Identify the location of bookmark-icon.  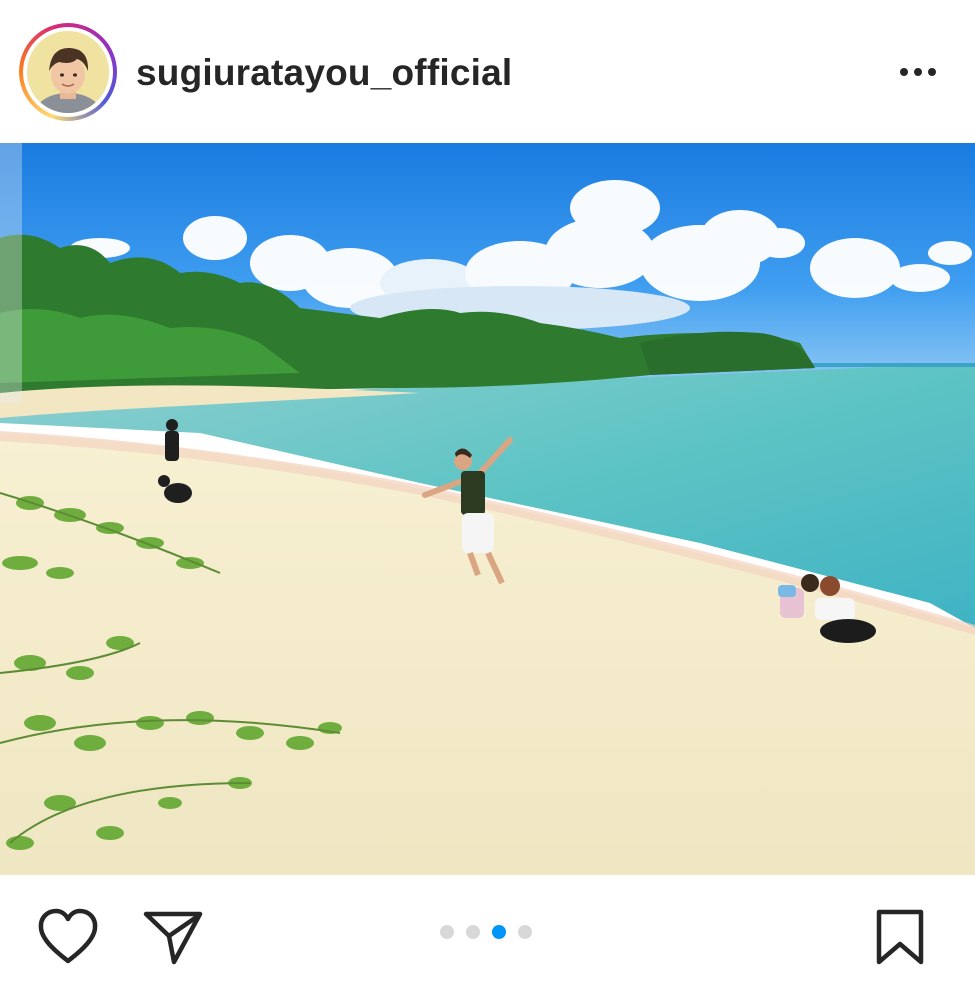
(900, 937).